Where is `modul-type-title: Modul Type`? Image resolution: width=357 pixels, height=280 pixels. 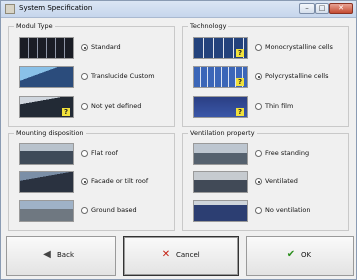
modul-type-title: Modul Type is located at coordinates (34, 26).